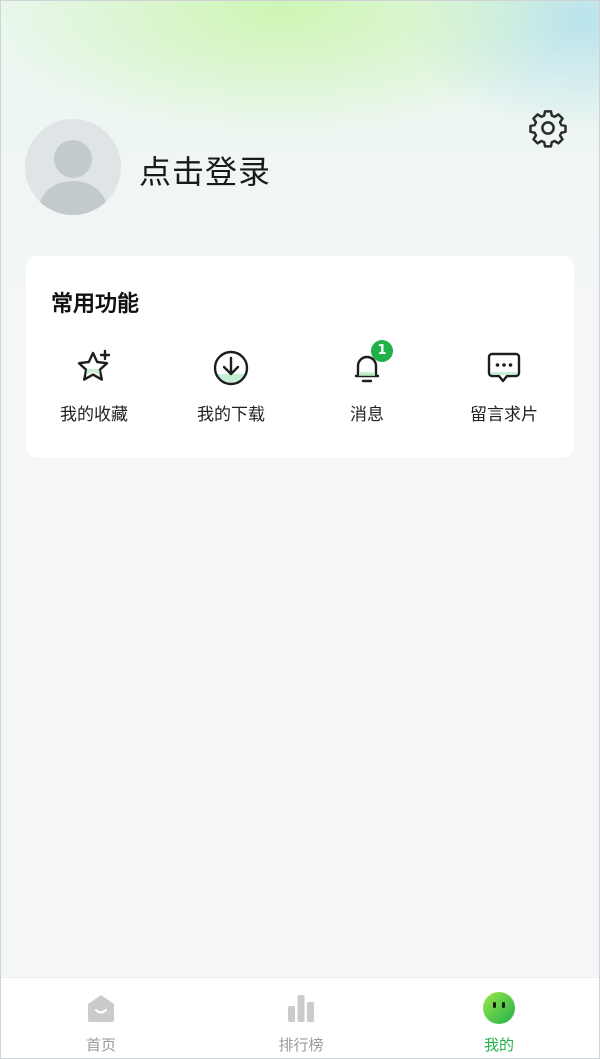 Image resolution: width=600 pixels, height=1059 pixels. I want to click on bottom-tab-bar: 首页 排行榜 我的, so click(300, 1017).